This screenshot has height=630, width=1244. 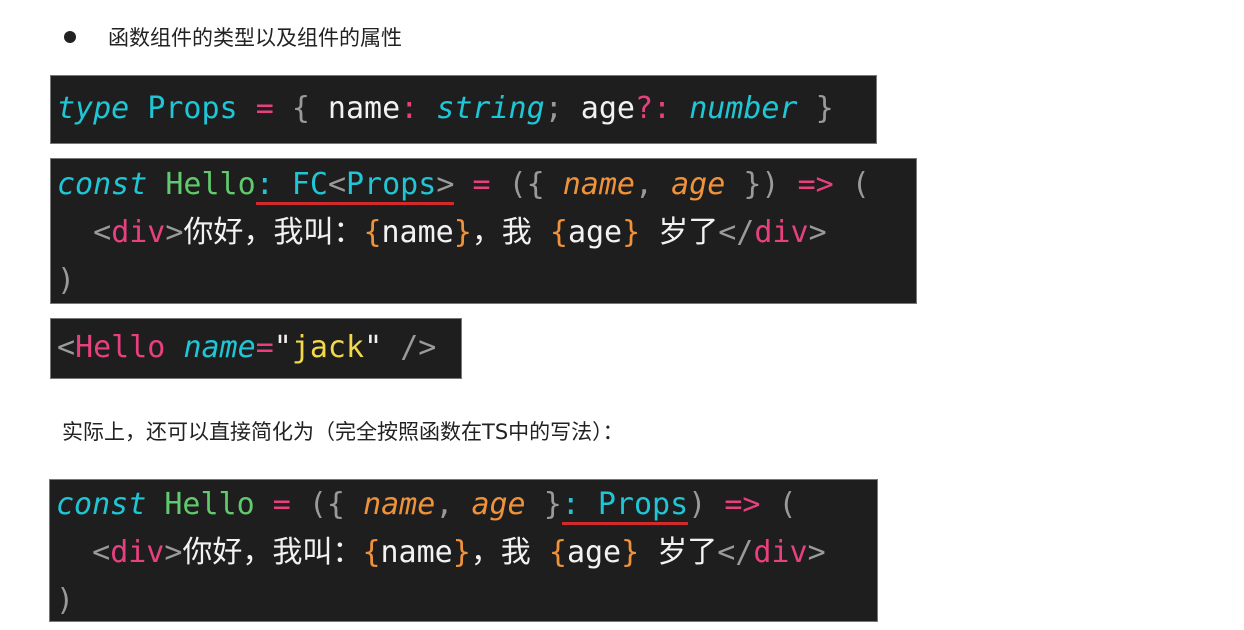 What do you see at coordinates (93, 108) in the screenshot?
I see `code-token: type` at bounding box center [93, 108].